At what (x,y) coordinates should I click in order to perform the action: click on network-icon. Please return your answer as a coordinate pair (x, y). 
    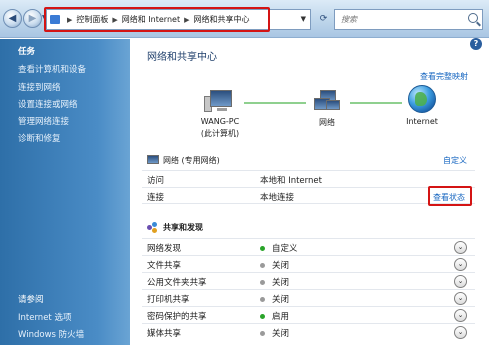
    Looking at the image, I should click on (327, 102).